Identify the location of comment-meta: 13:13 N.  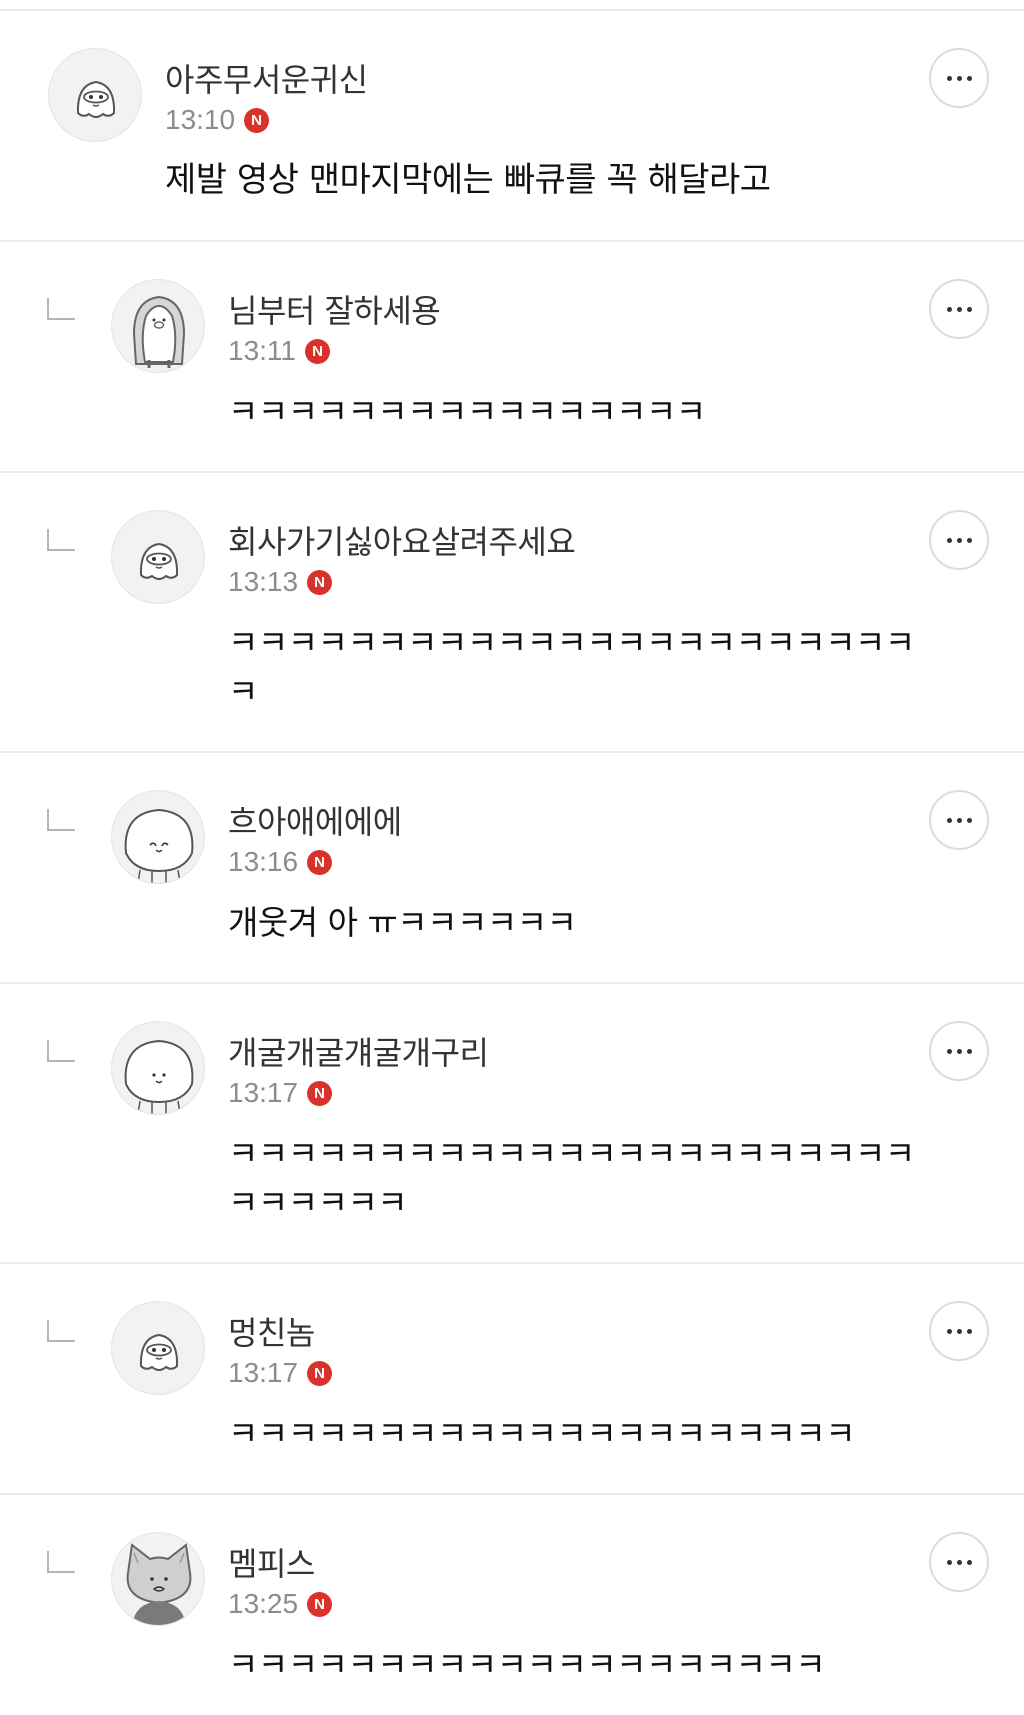
(280, 582).